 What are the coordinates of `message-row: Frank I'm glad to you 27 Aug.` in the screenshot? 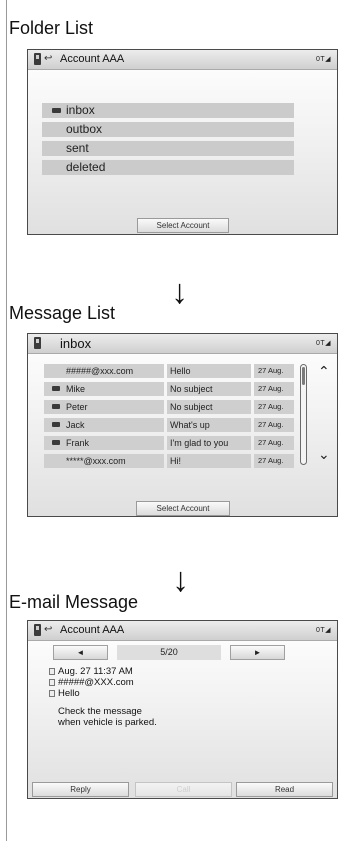 It's located at (168, 443).